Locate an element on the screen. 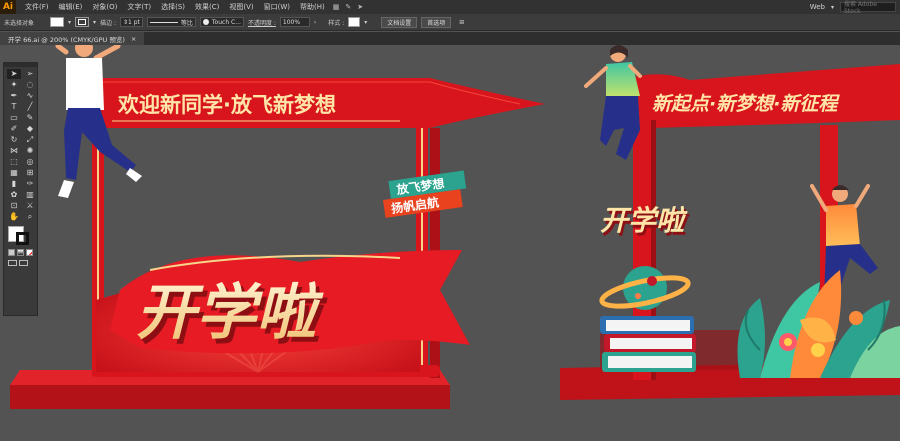 Image resolution: width=900 pixels, height=441 pixels. planet-illustration is located at coordinates (645, 288).